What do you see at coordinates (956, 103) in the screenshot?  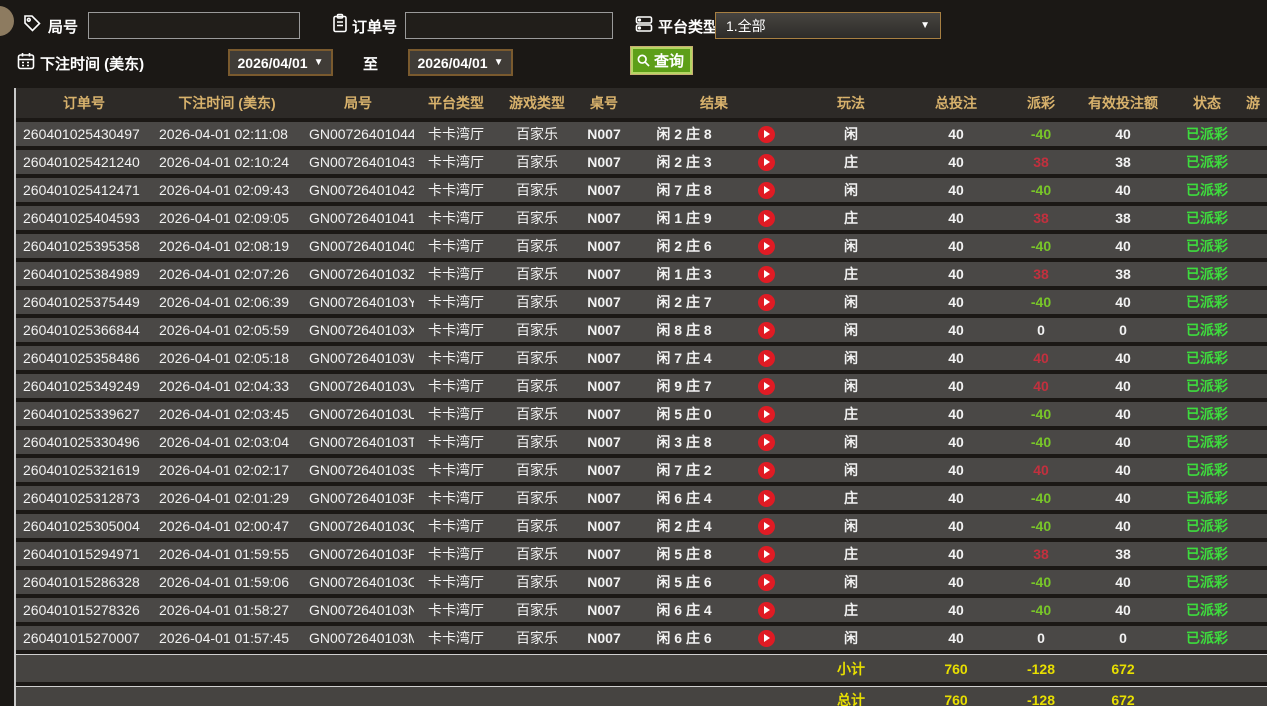 I see `header-total-bet: 总投注` at bounding box center [956, 103].